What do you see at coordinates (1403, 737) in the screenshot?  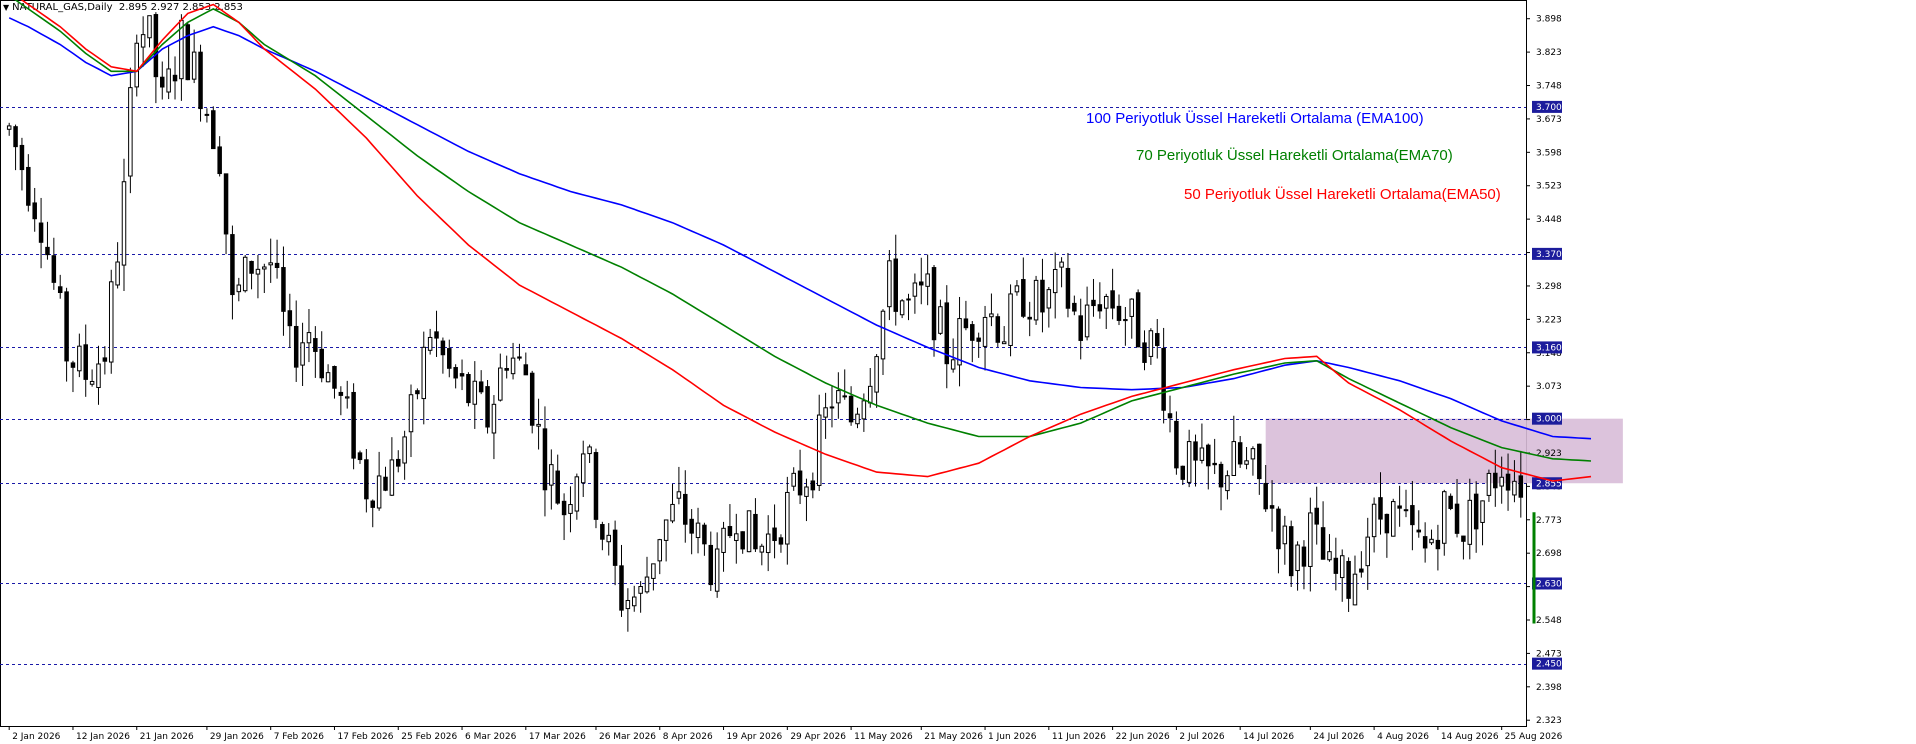 I see `x-tick-label: 4 Aug 2026` at bounding box center [1403, 737].